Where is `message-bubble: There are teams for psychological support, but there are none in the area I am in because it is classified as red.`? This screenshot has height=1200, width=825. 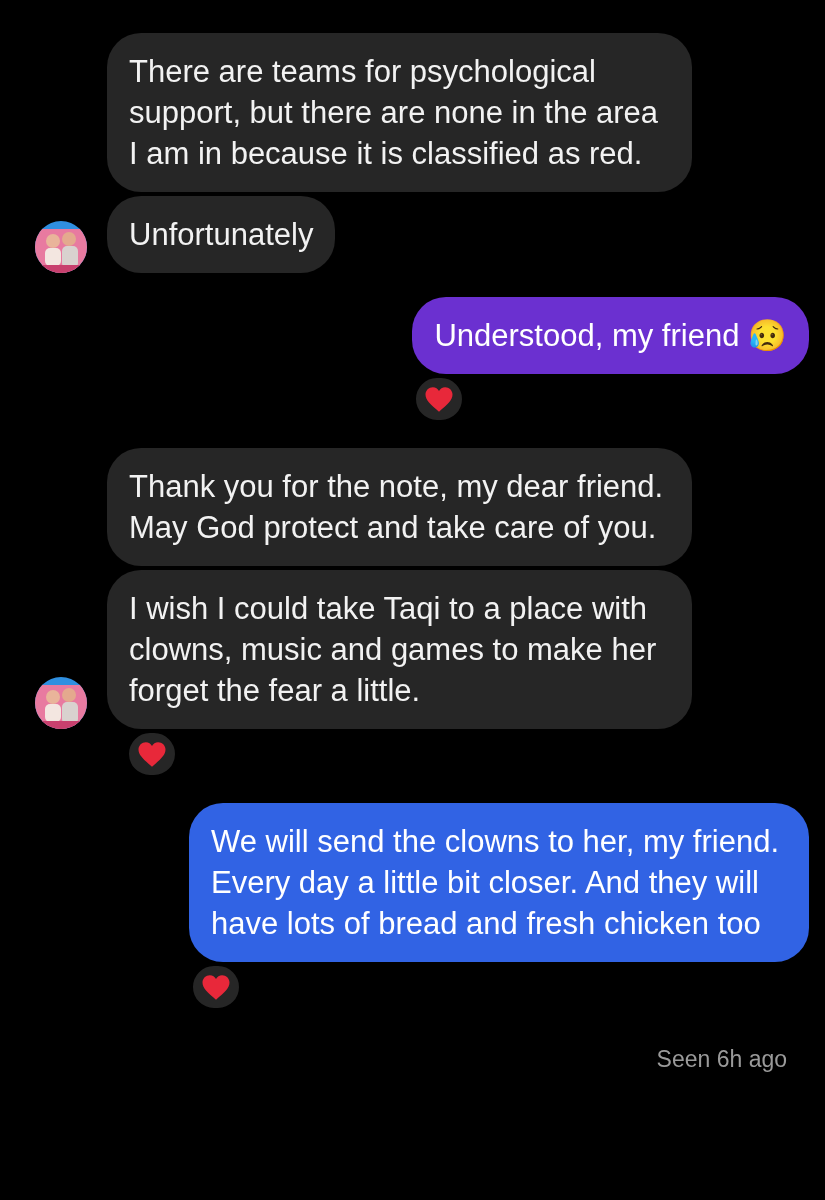 message-bubble: There are teams for psychological support, but there are none in the area I am in because it is classified as red. is located at coordinates (399, 112).